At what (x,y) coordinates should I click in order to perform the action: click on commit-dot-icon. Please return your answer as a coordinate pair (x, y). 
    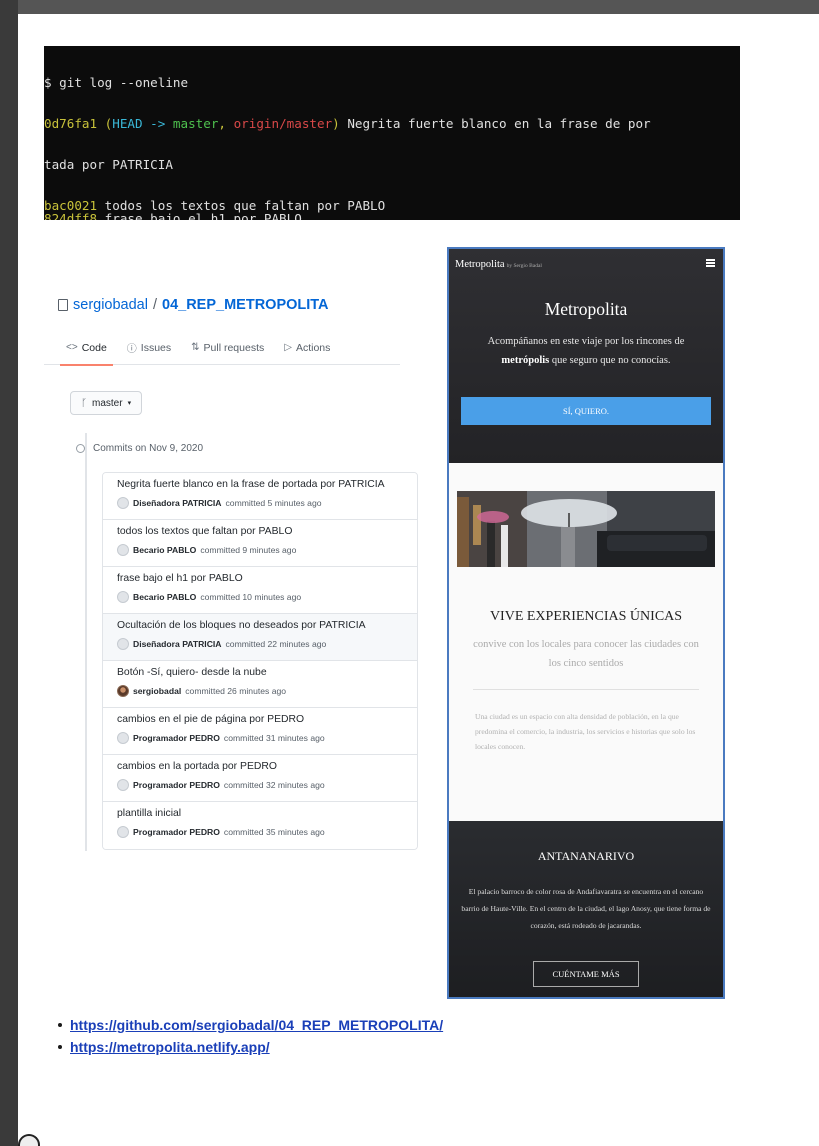
    Looking at the image, I should click on (80, 448).